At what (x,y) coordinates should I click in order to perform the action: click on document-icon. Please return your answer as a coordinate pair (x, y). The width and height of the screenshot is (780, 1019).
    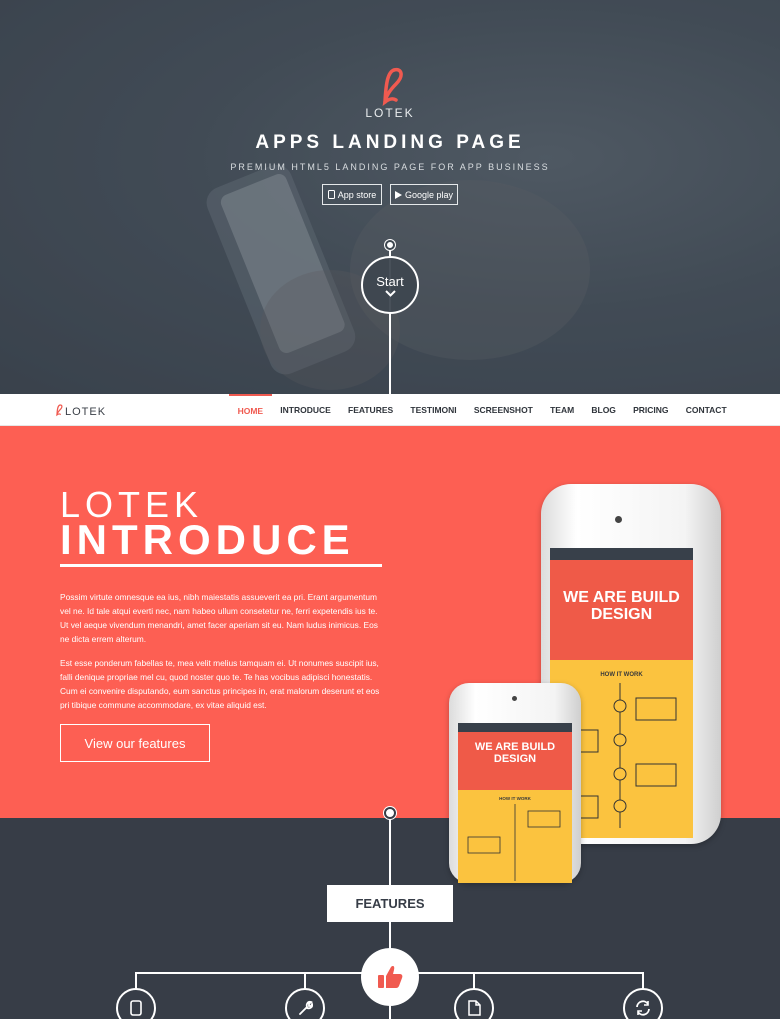
    Looking at the image, I should click on (474, 1008).